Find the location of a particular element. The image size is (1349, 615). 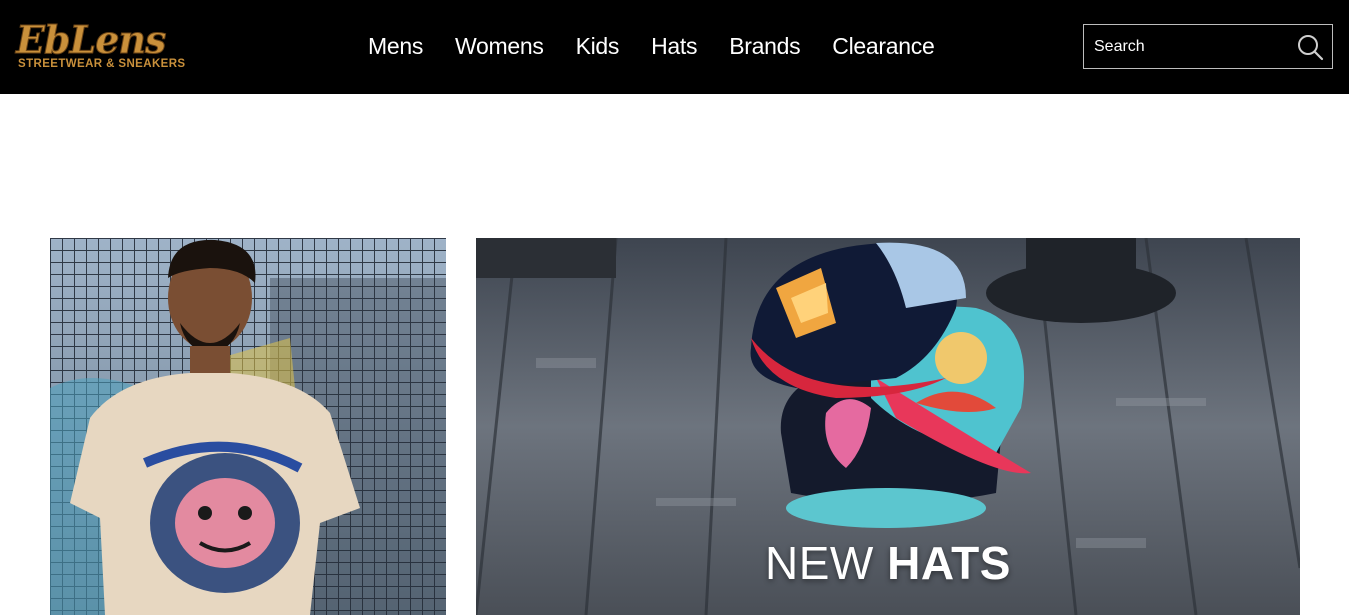

search-input is located at coordinates (1186, 46).